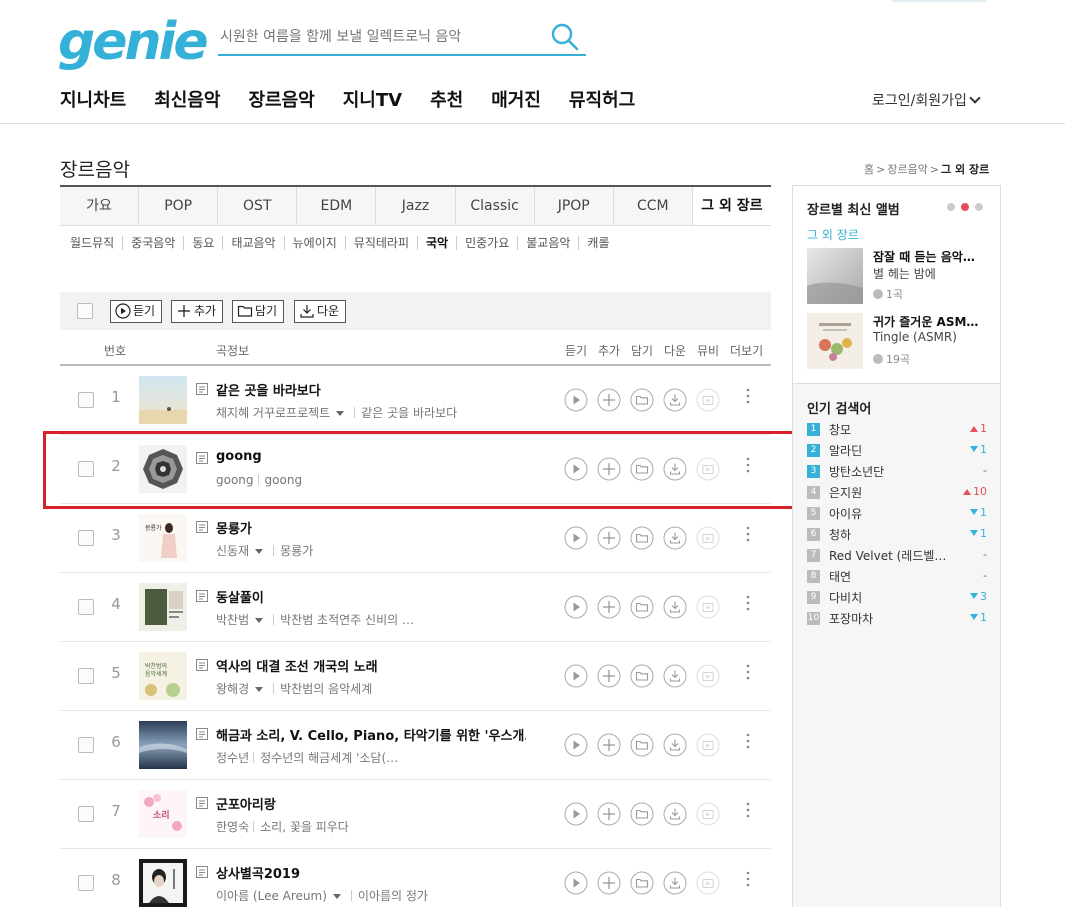 Image resolution: width=1065 pixels, height=907 pixels. I want to click on panel-genre-label: 그 외 장르, so click(833, 234).